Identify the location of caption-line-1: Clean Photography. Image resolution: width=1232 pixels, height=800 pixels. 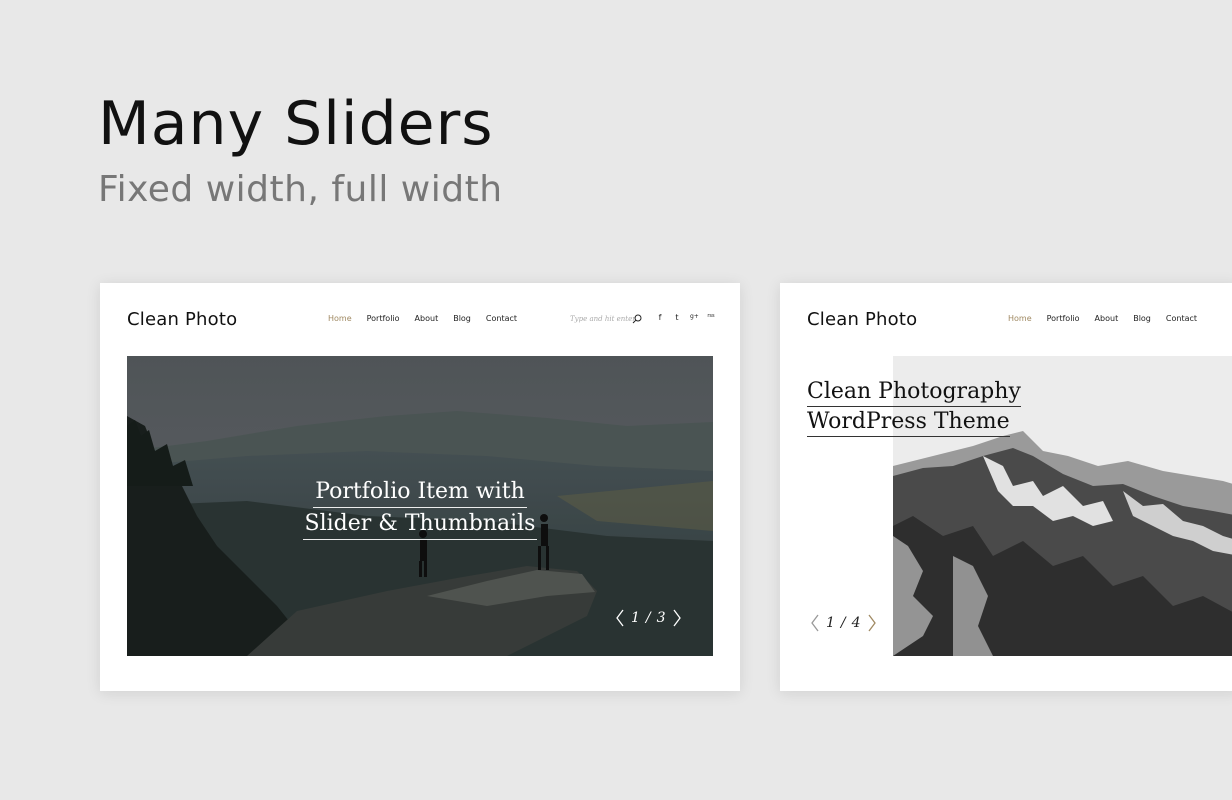
(914, 392).